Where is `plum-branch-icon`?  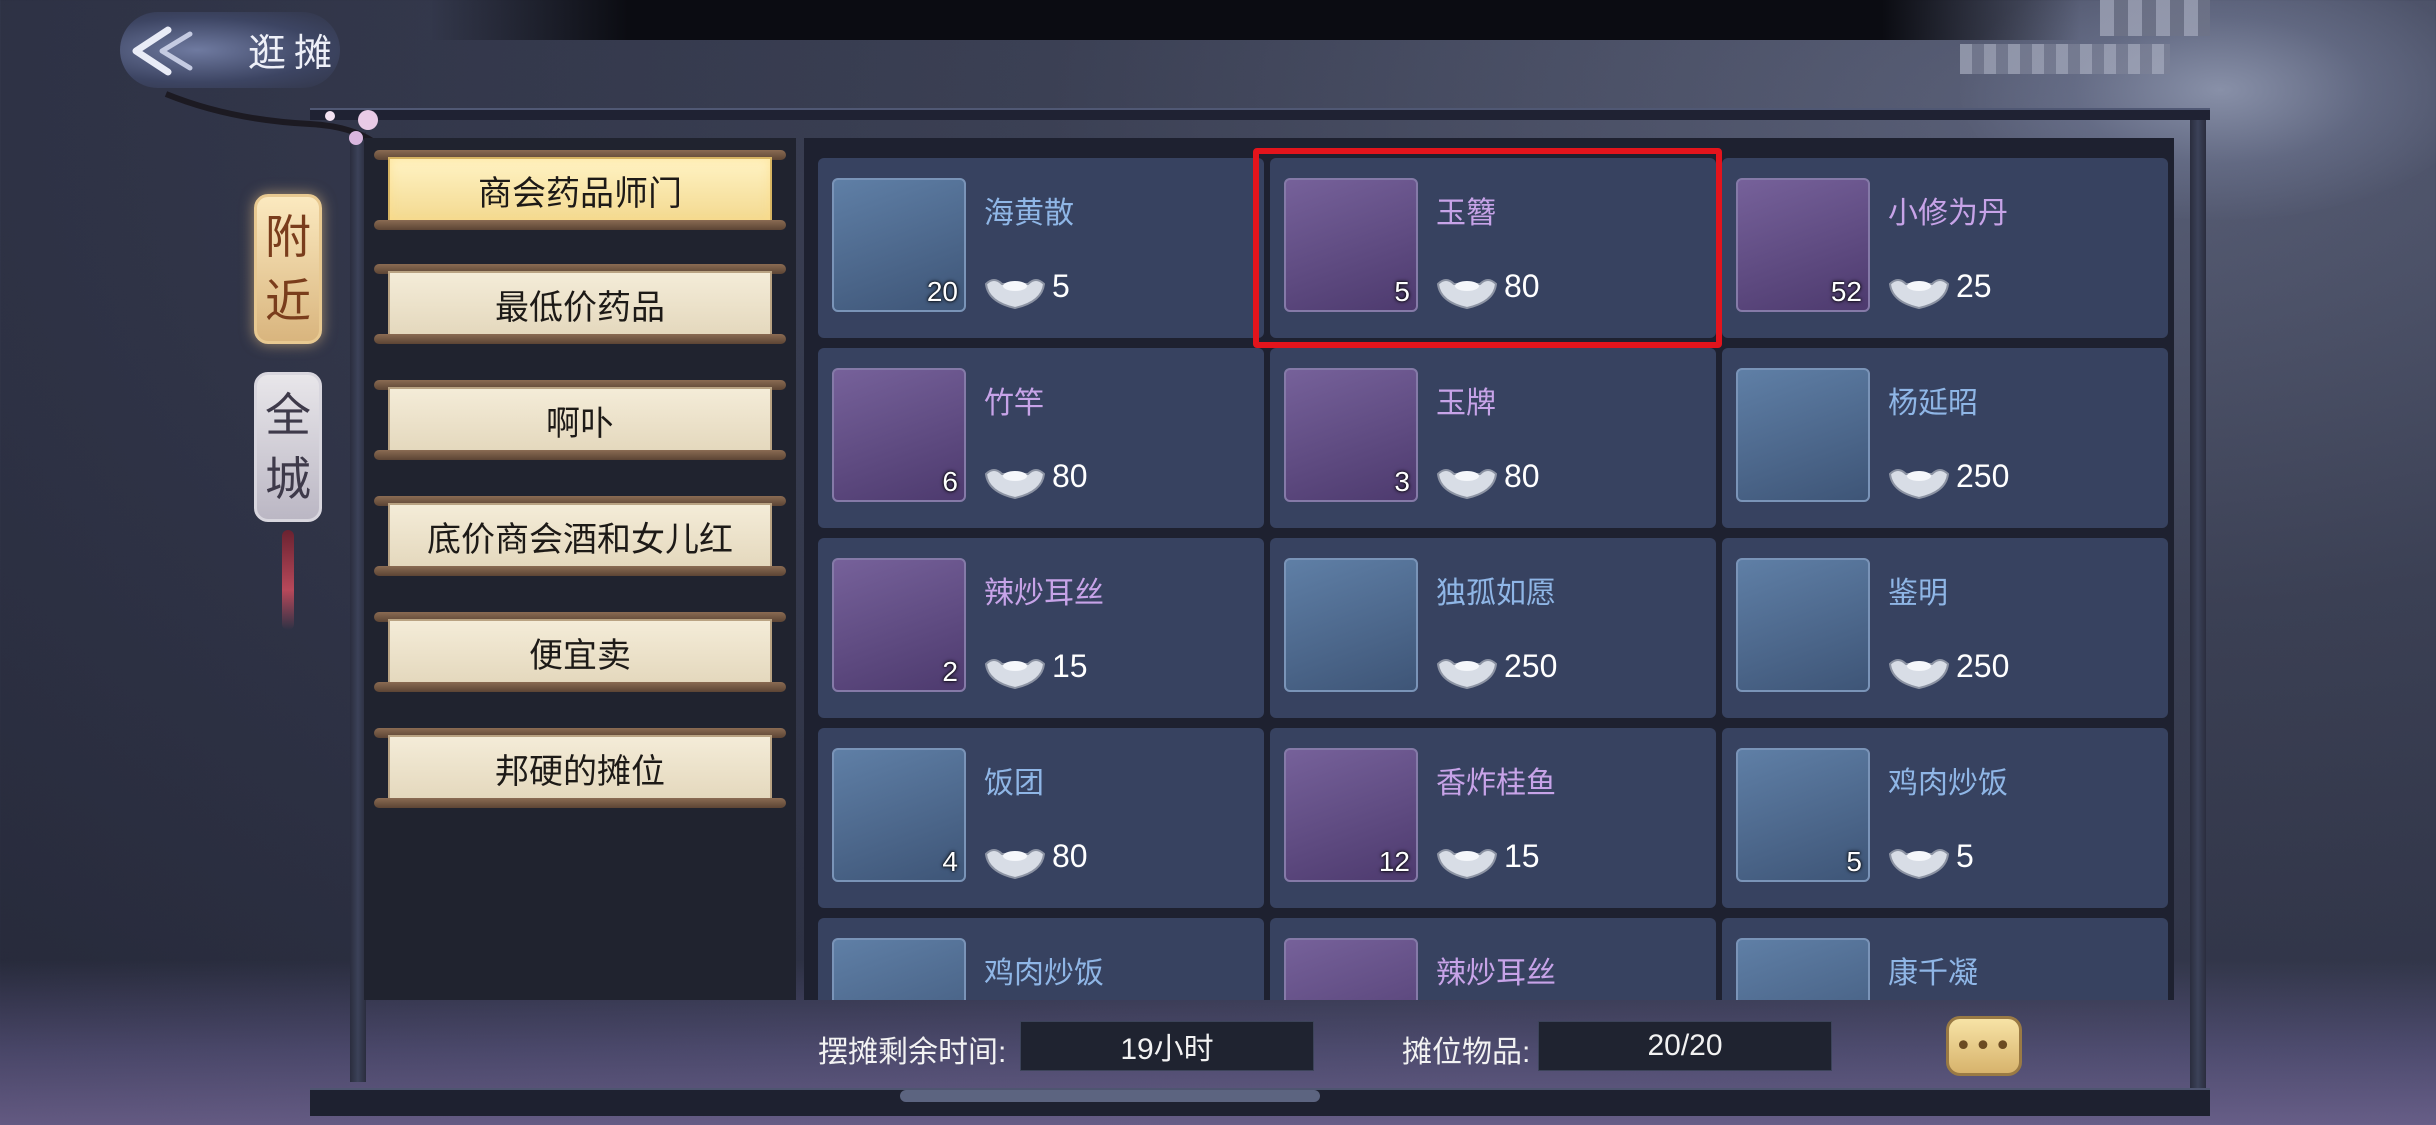 plum-branch-icon is located at coordinates (271, 118).